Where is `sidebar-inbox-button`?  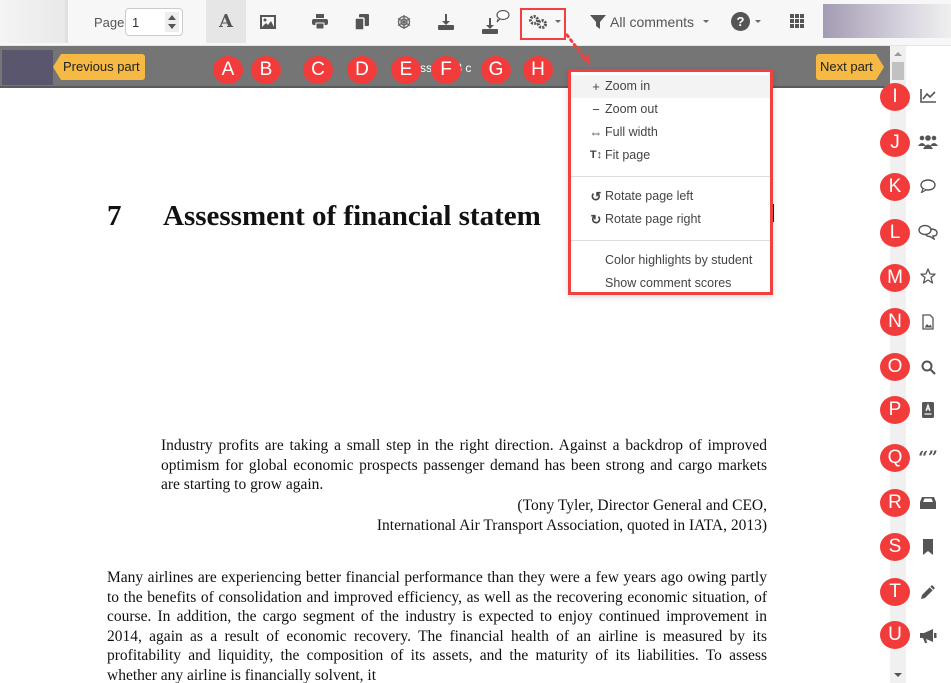
sidebar-inbox-button is located at coordinates (928, 503).